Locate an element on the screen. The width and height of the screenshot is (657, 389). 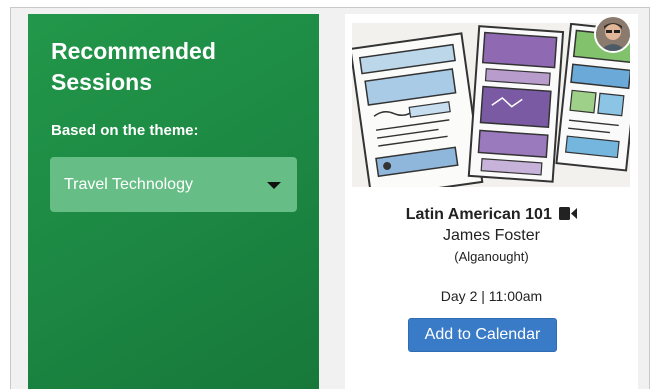
session-title: Latin American 101 is located at coordinates (491, 215).